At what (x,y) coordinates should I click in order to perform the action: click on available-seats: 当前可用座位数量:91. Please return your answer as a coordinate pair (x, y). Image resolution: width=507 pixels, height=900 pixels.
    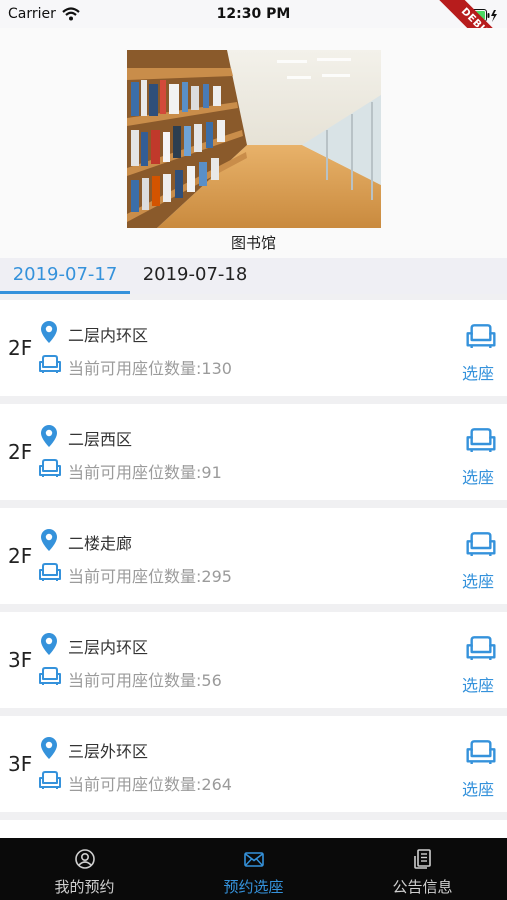
    Looking at the image, I should click on (145, 472).